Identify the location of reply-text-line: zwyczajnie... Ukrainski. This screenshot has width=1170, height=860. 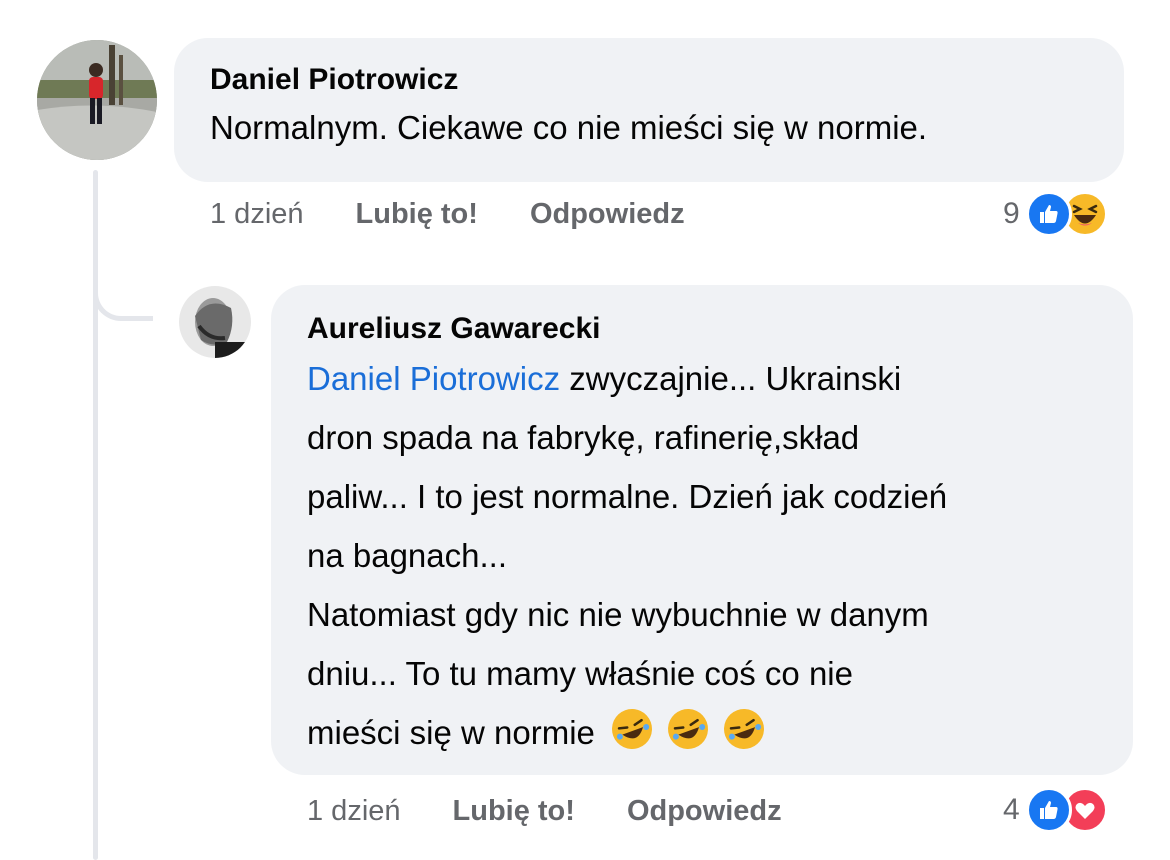
(731, 378).